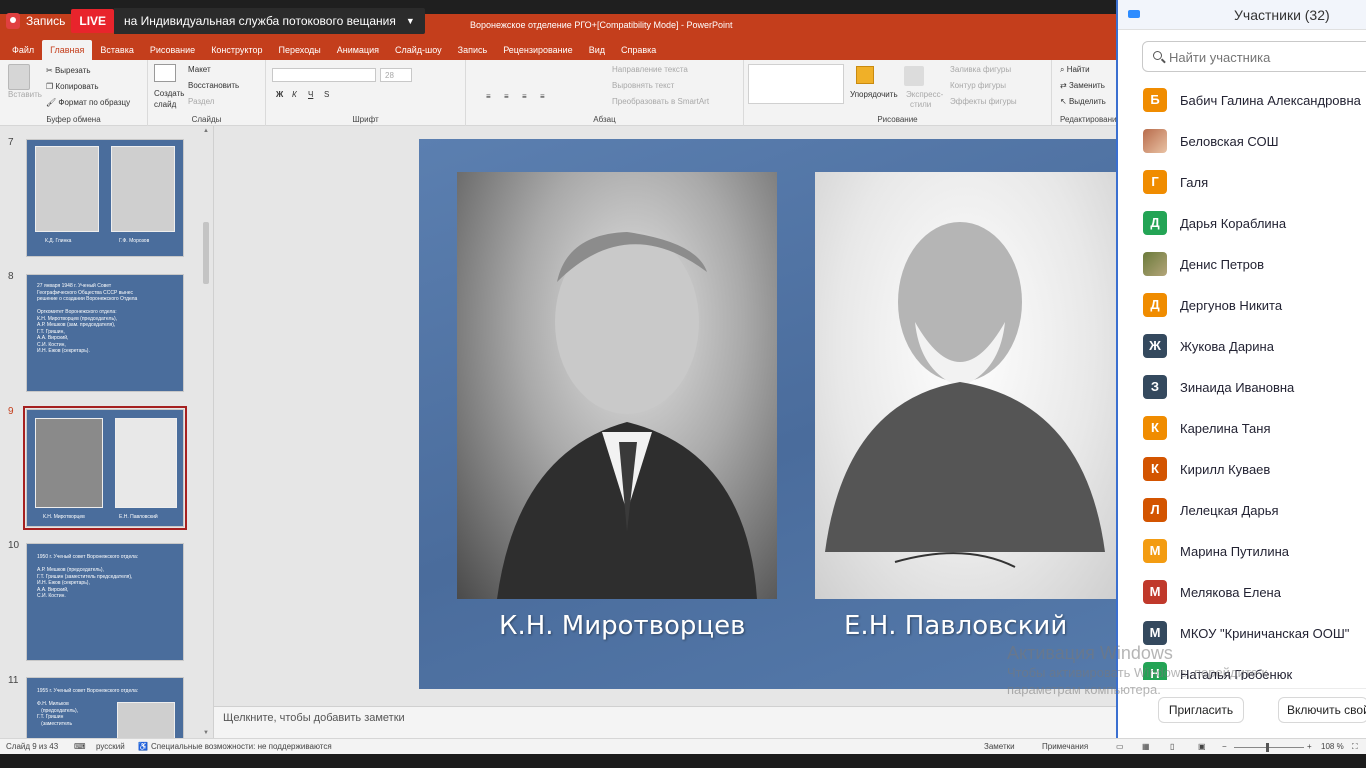  Describe the element at coordinates (105, 468) in the screenshot. I see `slide-thumbnail-9: К.Н. Миротворцев Е.Н. Павловский` at that location.